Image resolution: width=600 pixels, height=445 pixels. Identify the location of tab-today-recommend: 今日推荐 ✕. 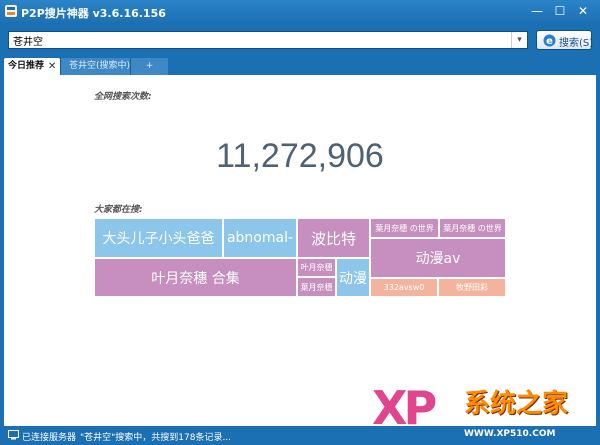
(32, 66).